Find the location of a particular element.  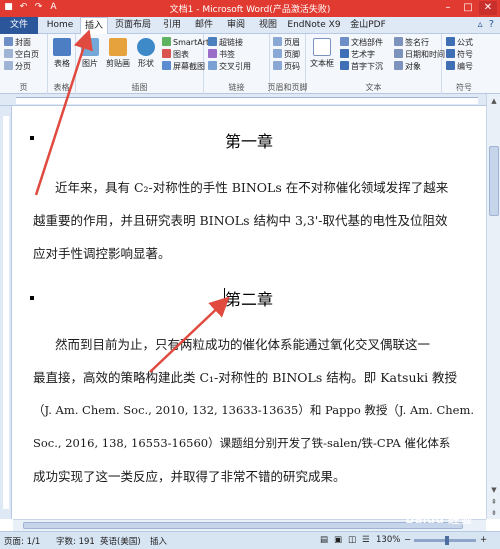

picture-button: 图片 is located at coordinates (90, 53).